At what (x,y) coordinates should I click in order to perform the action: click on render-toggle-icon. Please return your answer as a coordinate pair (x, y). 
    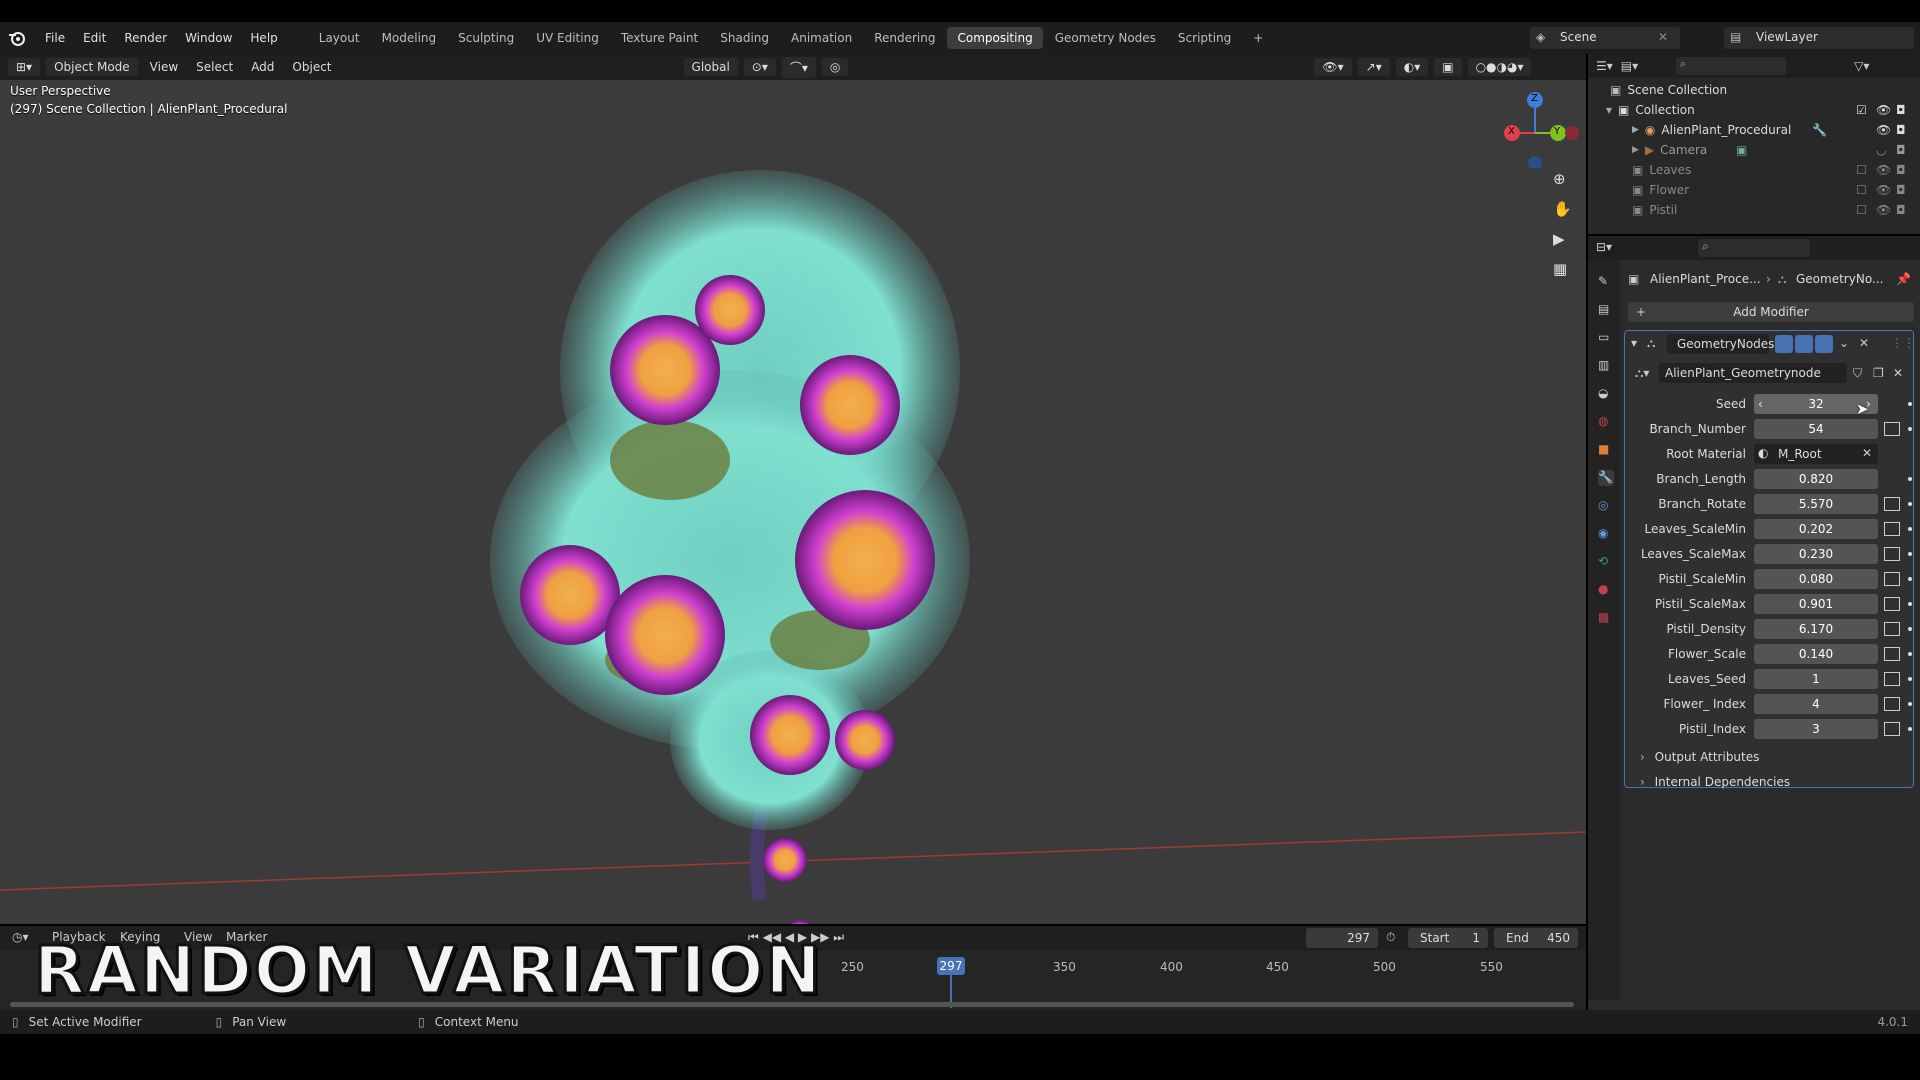
    Looking at the image, I should click on (1824, 344).